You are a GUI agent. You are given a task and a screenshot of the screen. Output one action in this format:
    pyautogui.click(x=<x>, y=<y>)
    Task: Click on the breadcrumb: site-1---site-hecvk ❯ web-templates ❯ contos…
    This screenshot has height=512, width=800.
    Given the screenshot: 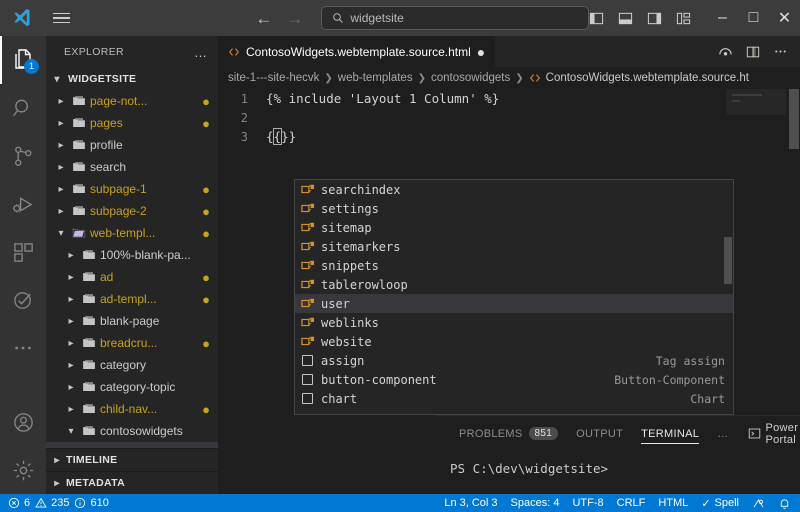 What is the action you would take?
    pyautogui.click(x=509, y=78)
    